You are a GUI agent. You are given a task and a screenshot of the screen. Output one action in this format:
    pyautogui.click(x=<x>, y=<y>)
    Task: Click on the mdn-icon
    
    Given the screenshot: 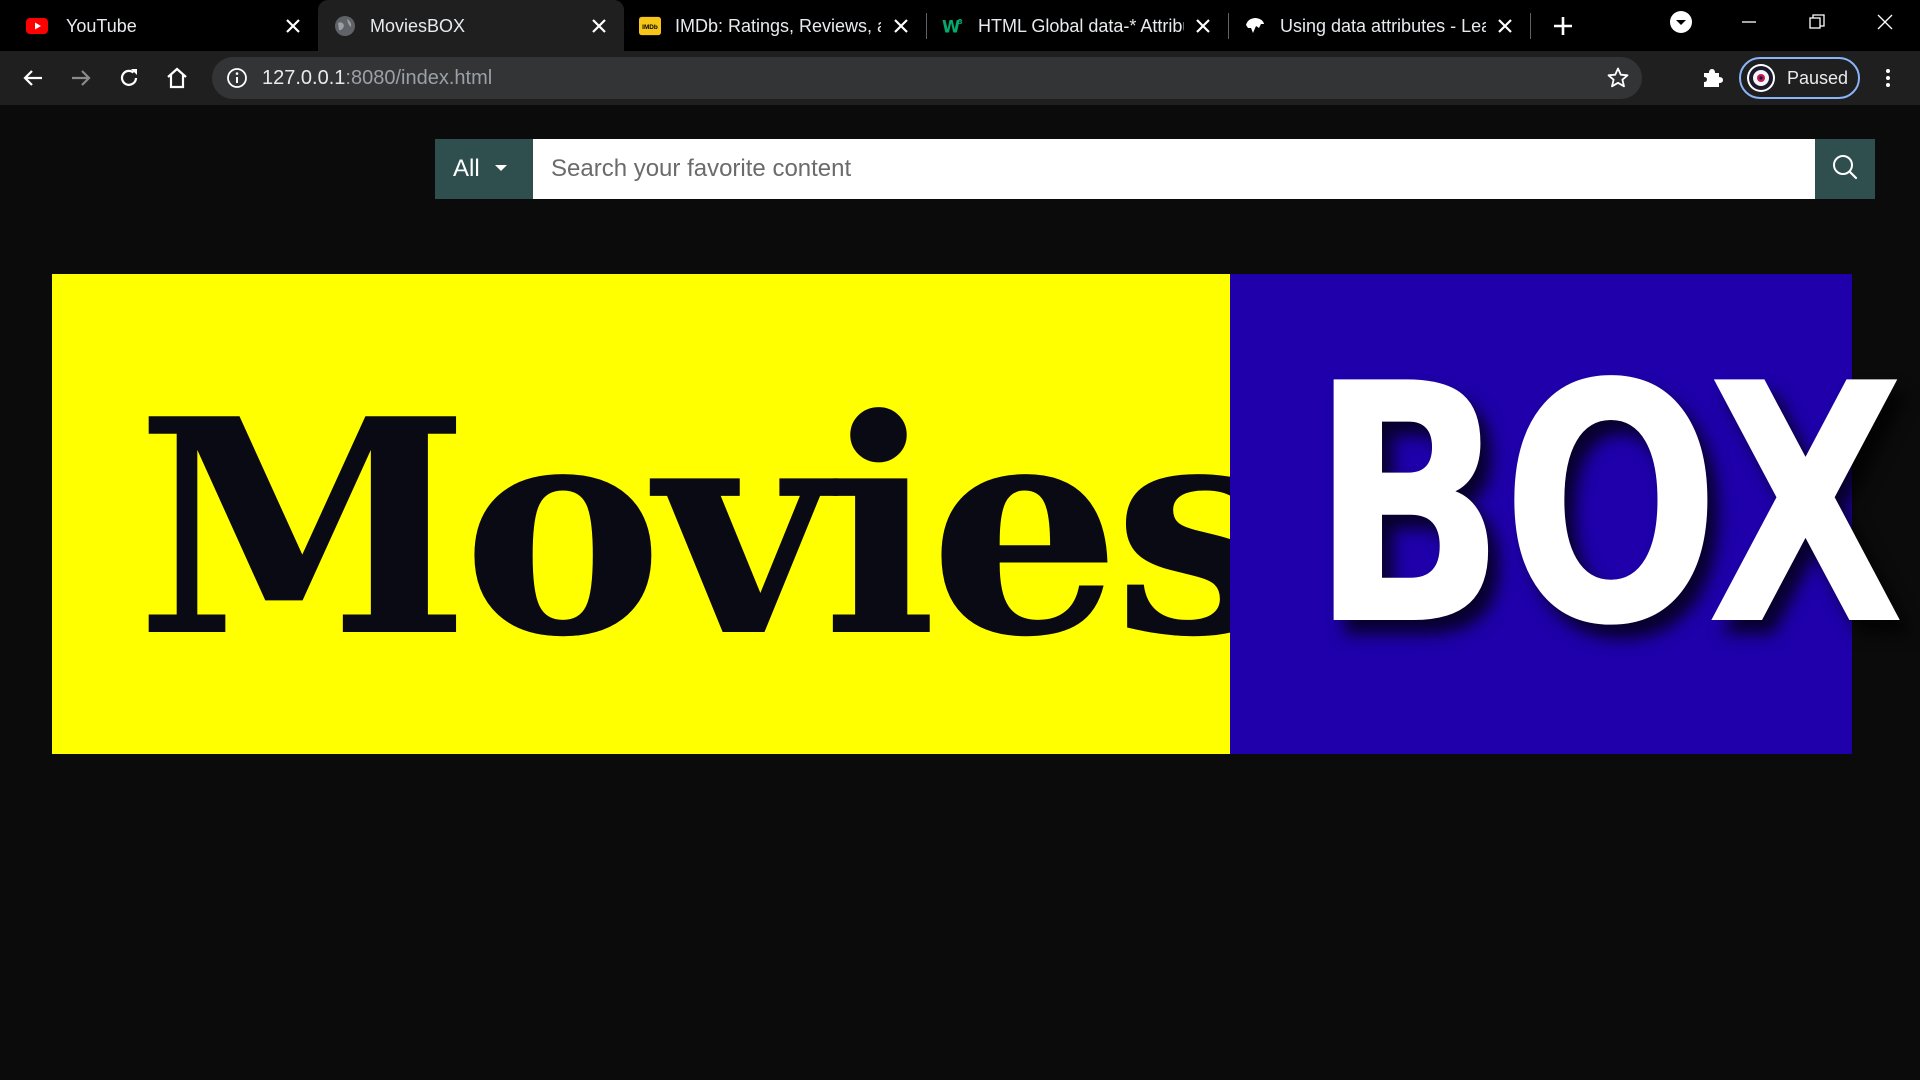 What is the action you would take?
    pyautogui.click(x=1255, y=26)
    